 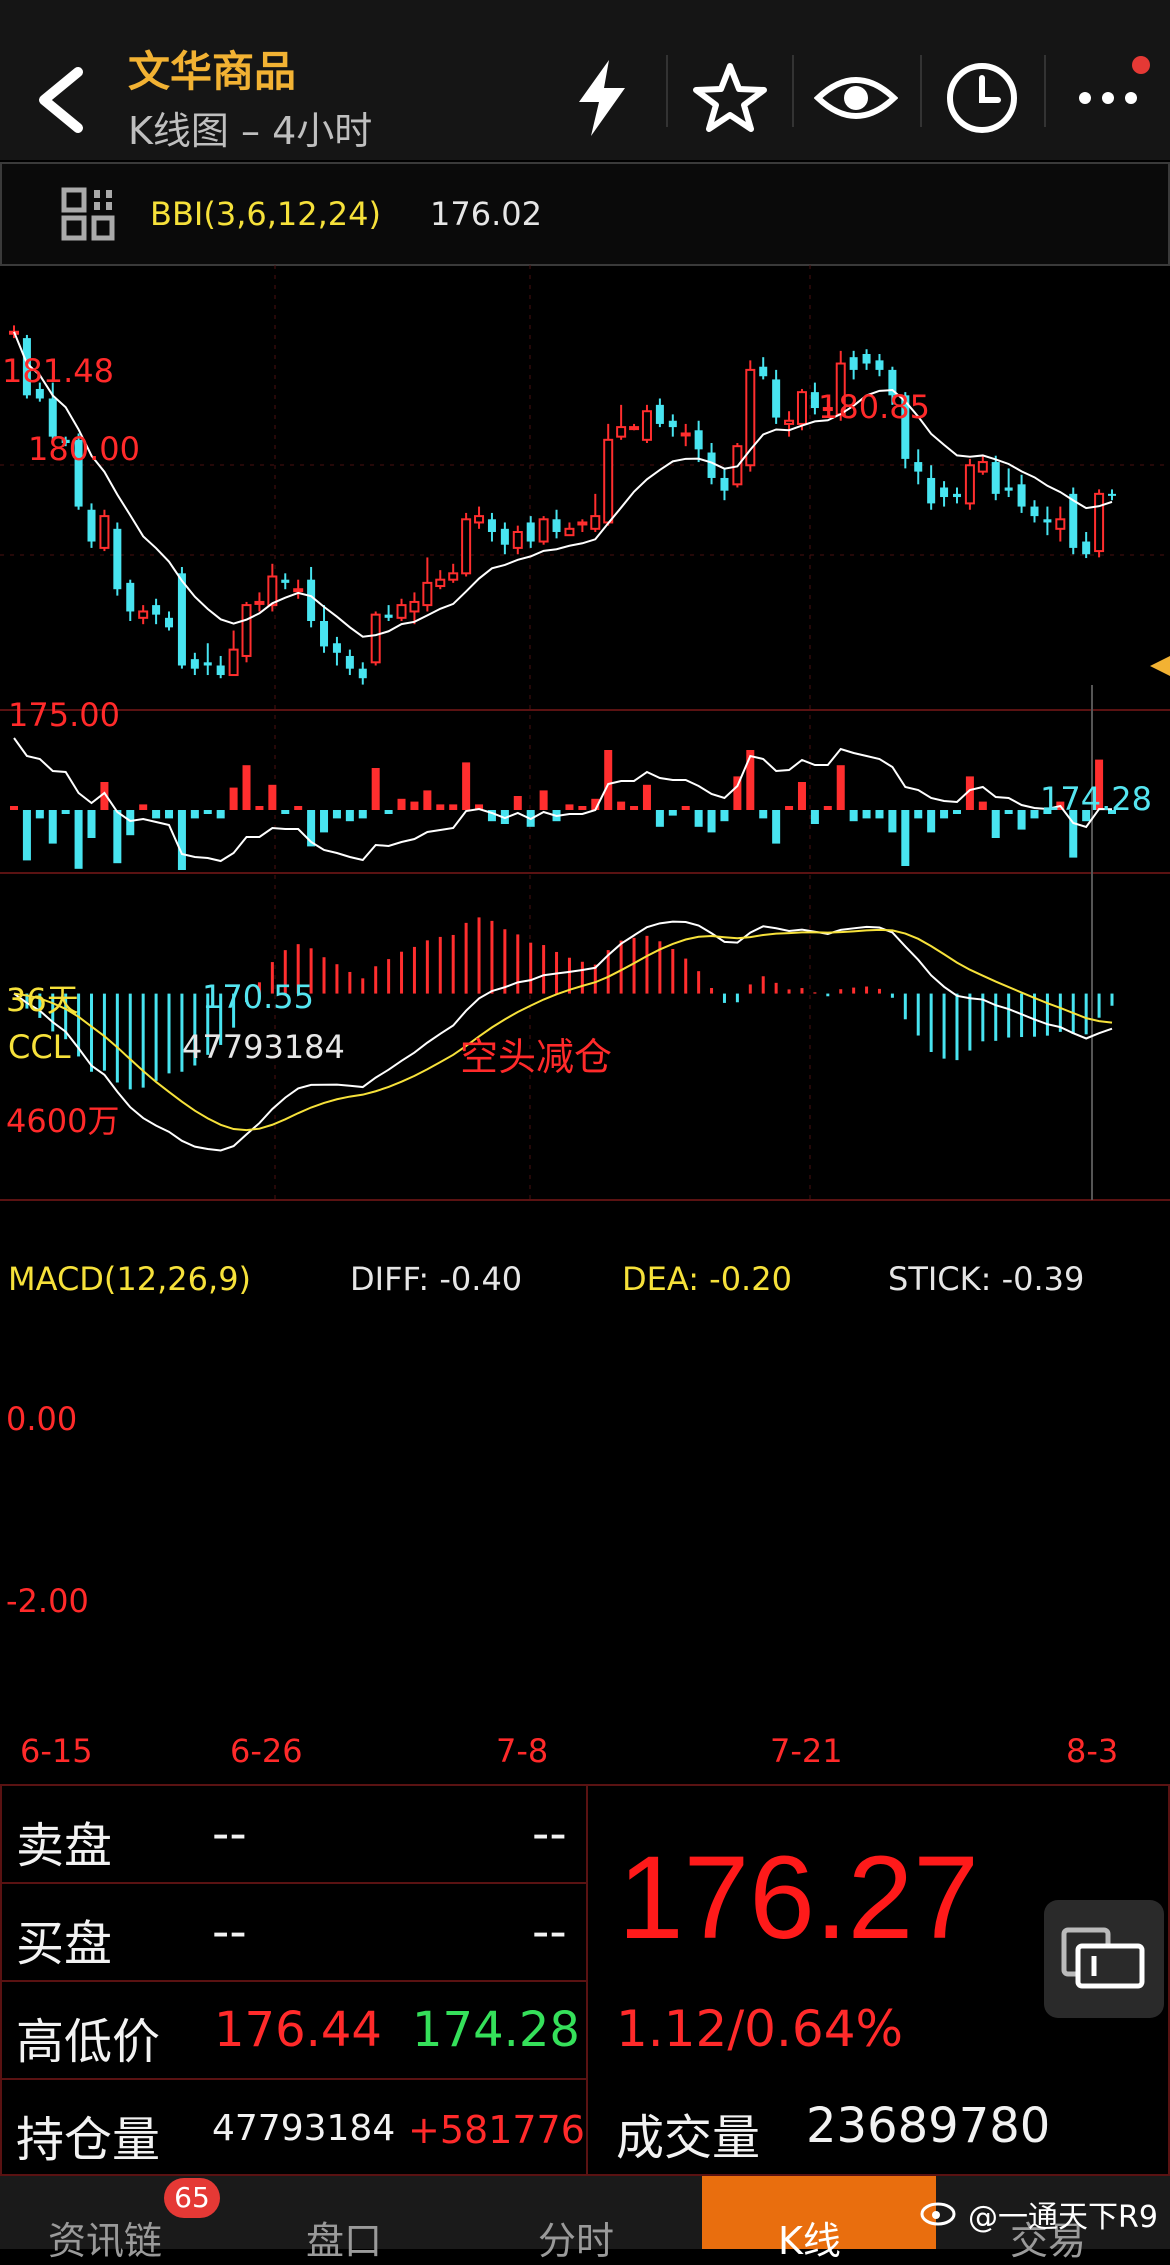 I want to click on back-icon, so click(x=61, y=100).